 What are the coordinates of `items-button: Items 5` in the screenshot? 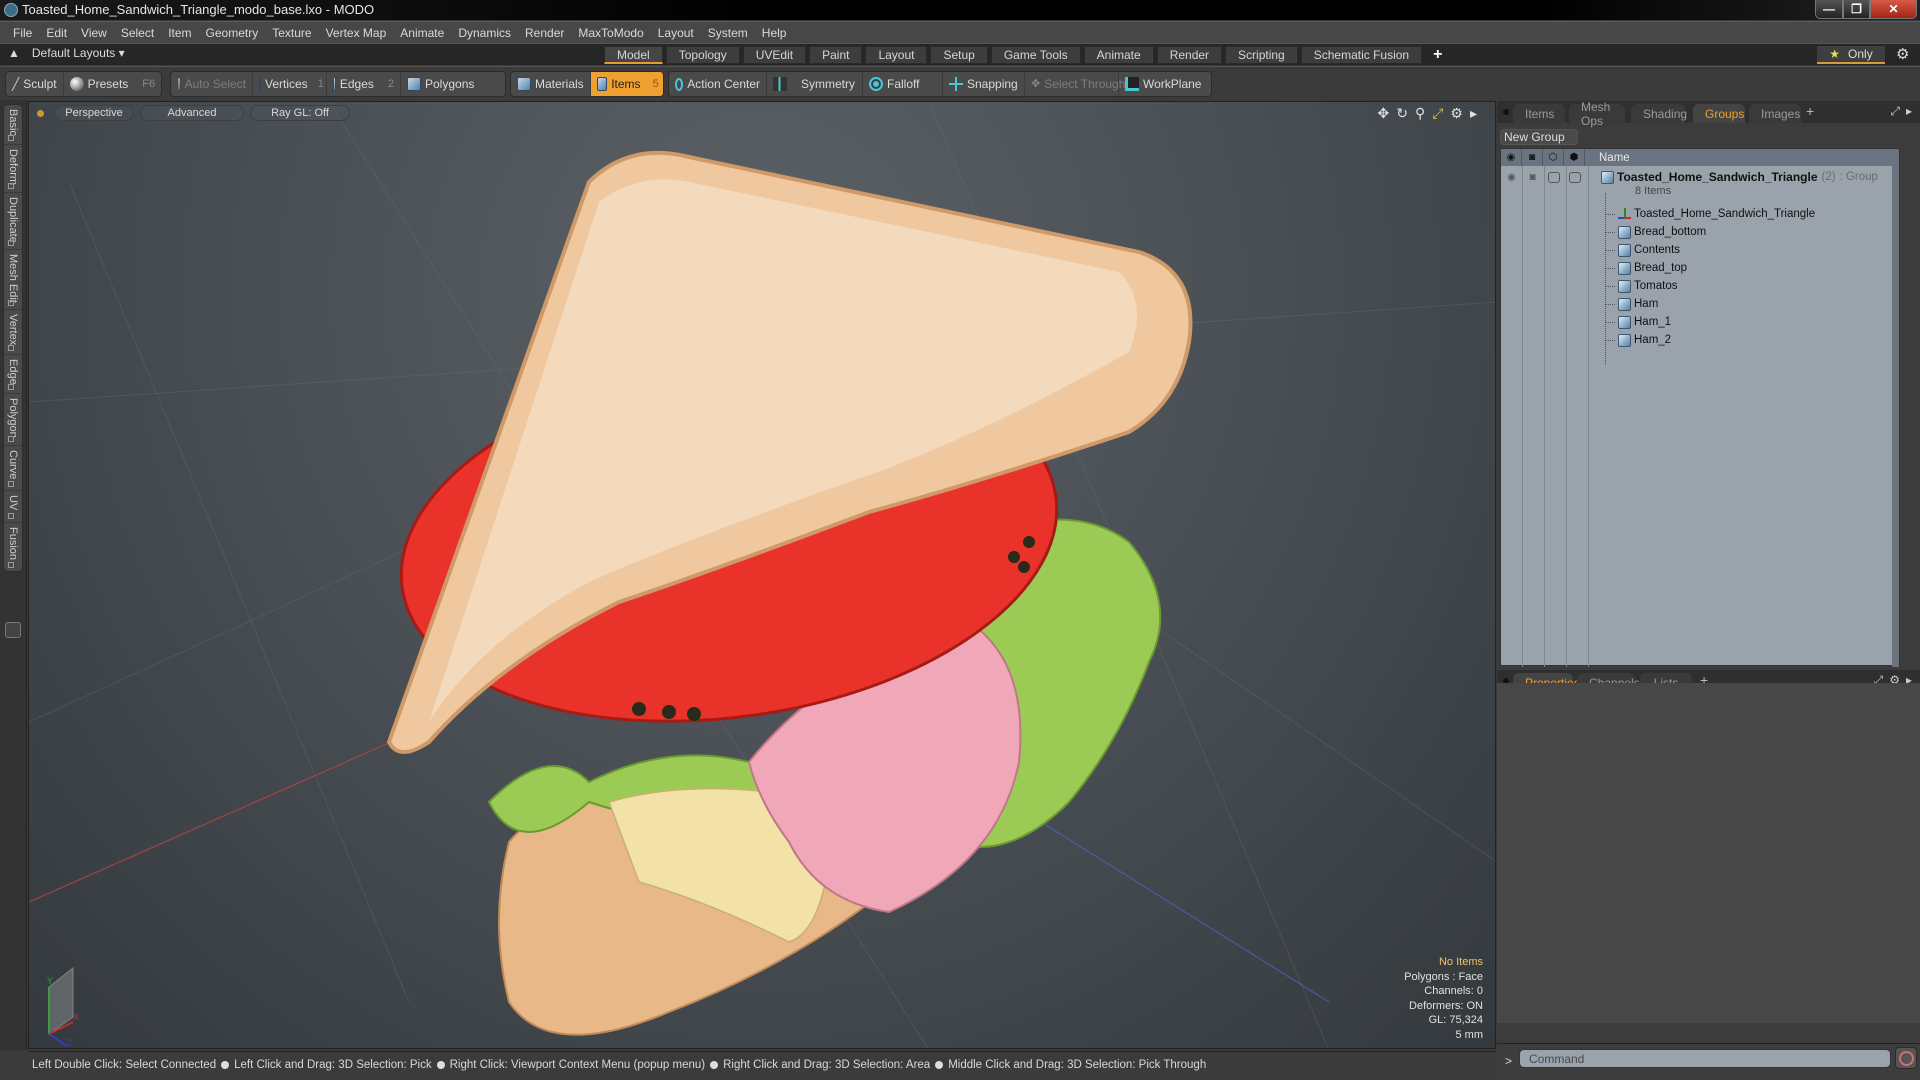 It's located at (626, 84).